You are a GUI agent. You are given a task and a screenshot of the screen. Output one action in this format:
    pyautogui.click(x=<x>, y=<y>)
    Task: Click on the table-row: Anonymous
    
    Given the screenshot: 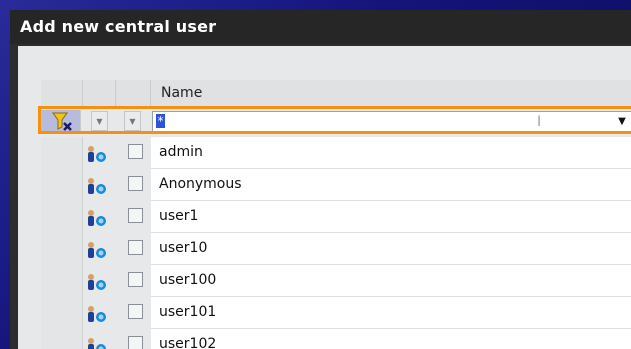 What is the action you would take?
    pyautogui.click(x=336, y=185)
    